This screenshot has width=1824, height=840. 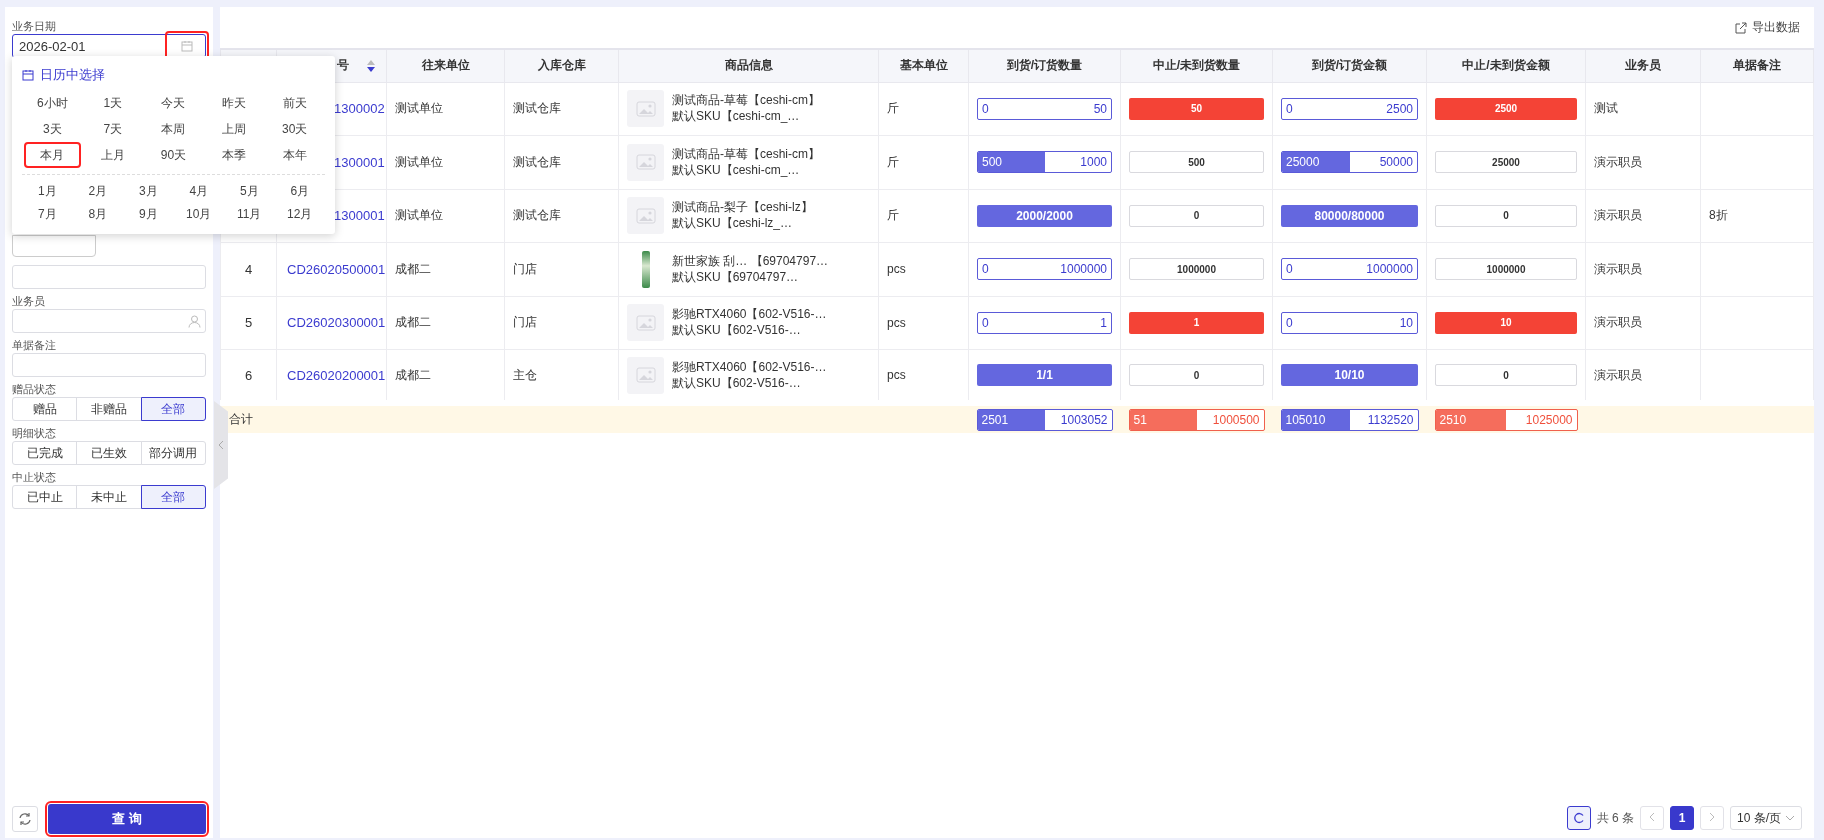 I want to click on segment-option: 非赠品, so click(x=109, y=409).